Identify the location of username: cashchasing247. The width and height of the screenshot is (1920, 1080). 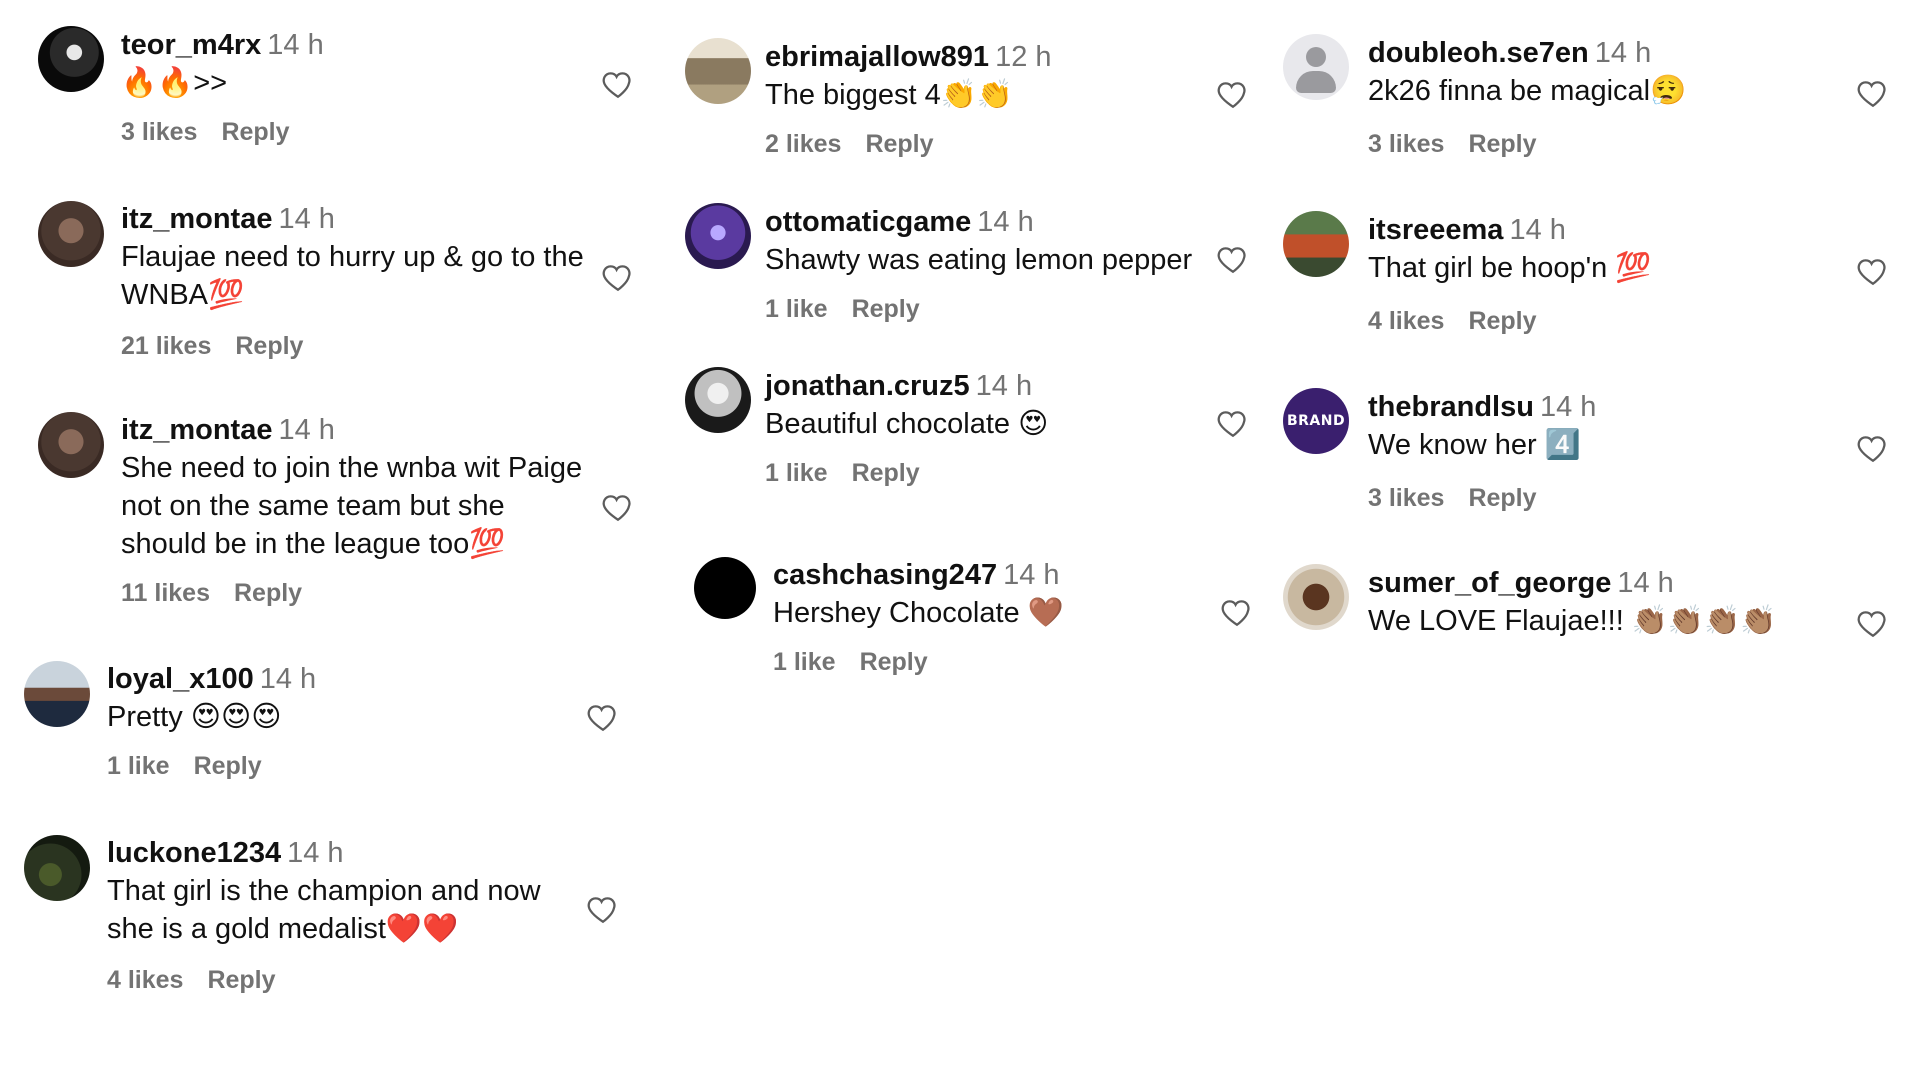
(885, 575).